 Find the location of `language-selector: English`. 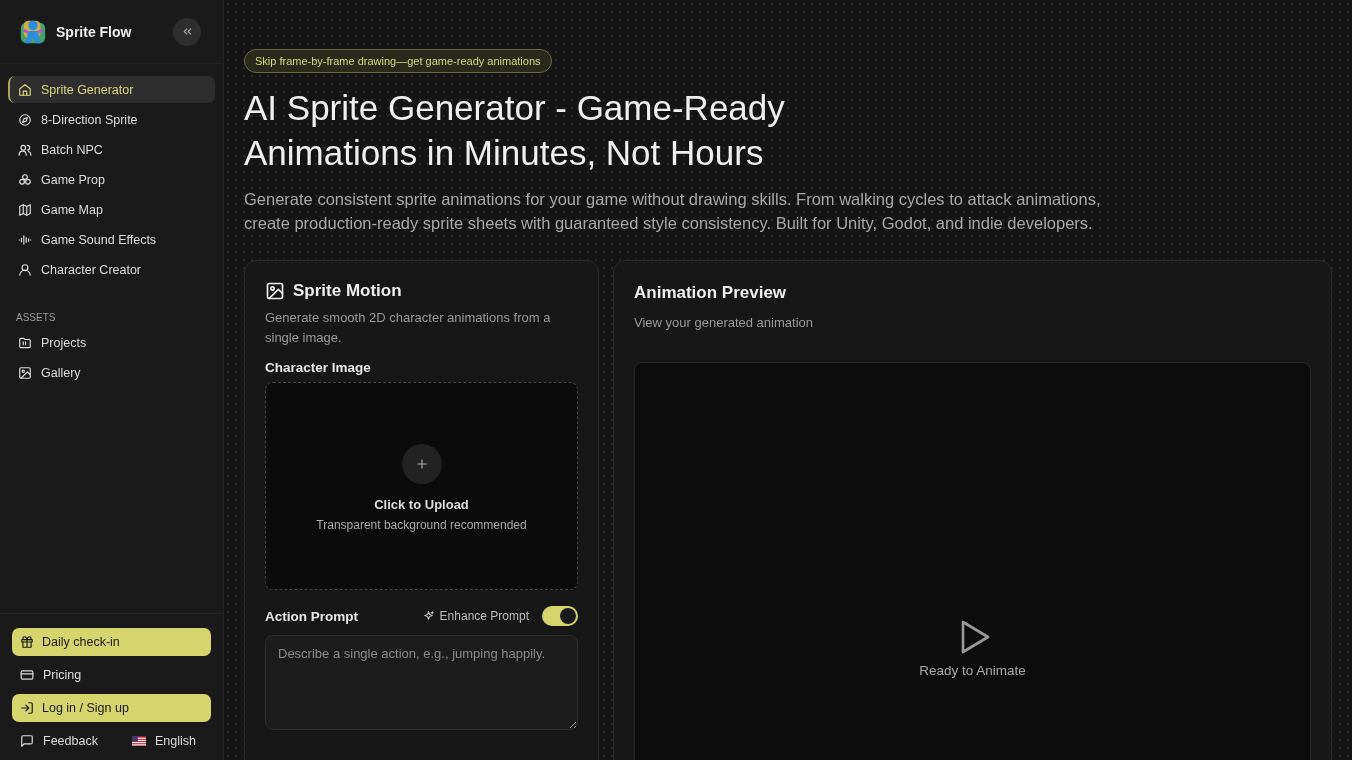

language-selector: English is located at coordinates (163, 741).